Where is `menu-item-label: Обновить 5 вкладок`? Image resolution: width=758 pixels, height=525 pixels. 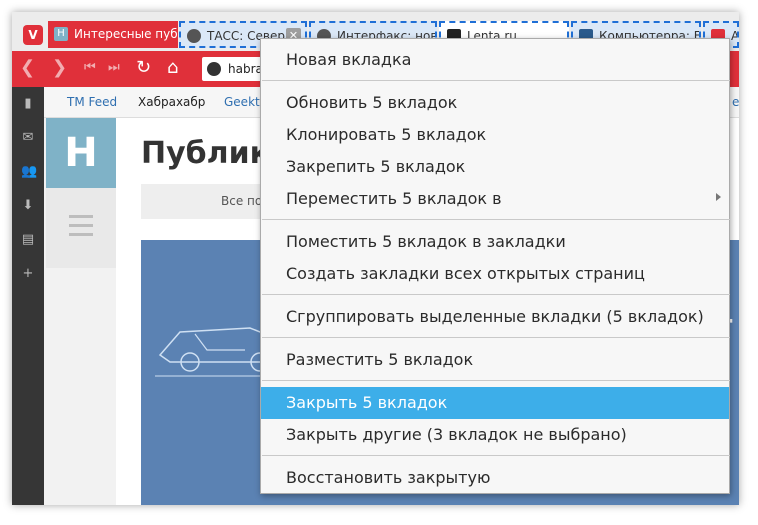
menu-item-label: Обновить 5 вкладок is located at coordinates (372, 102).